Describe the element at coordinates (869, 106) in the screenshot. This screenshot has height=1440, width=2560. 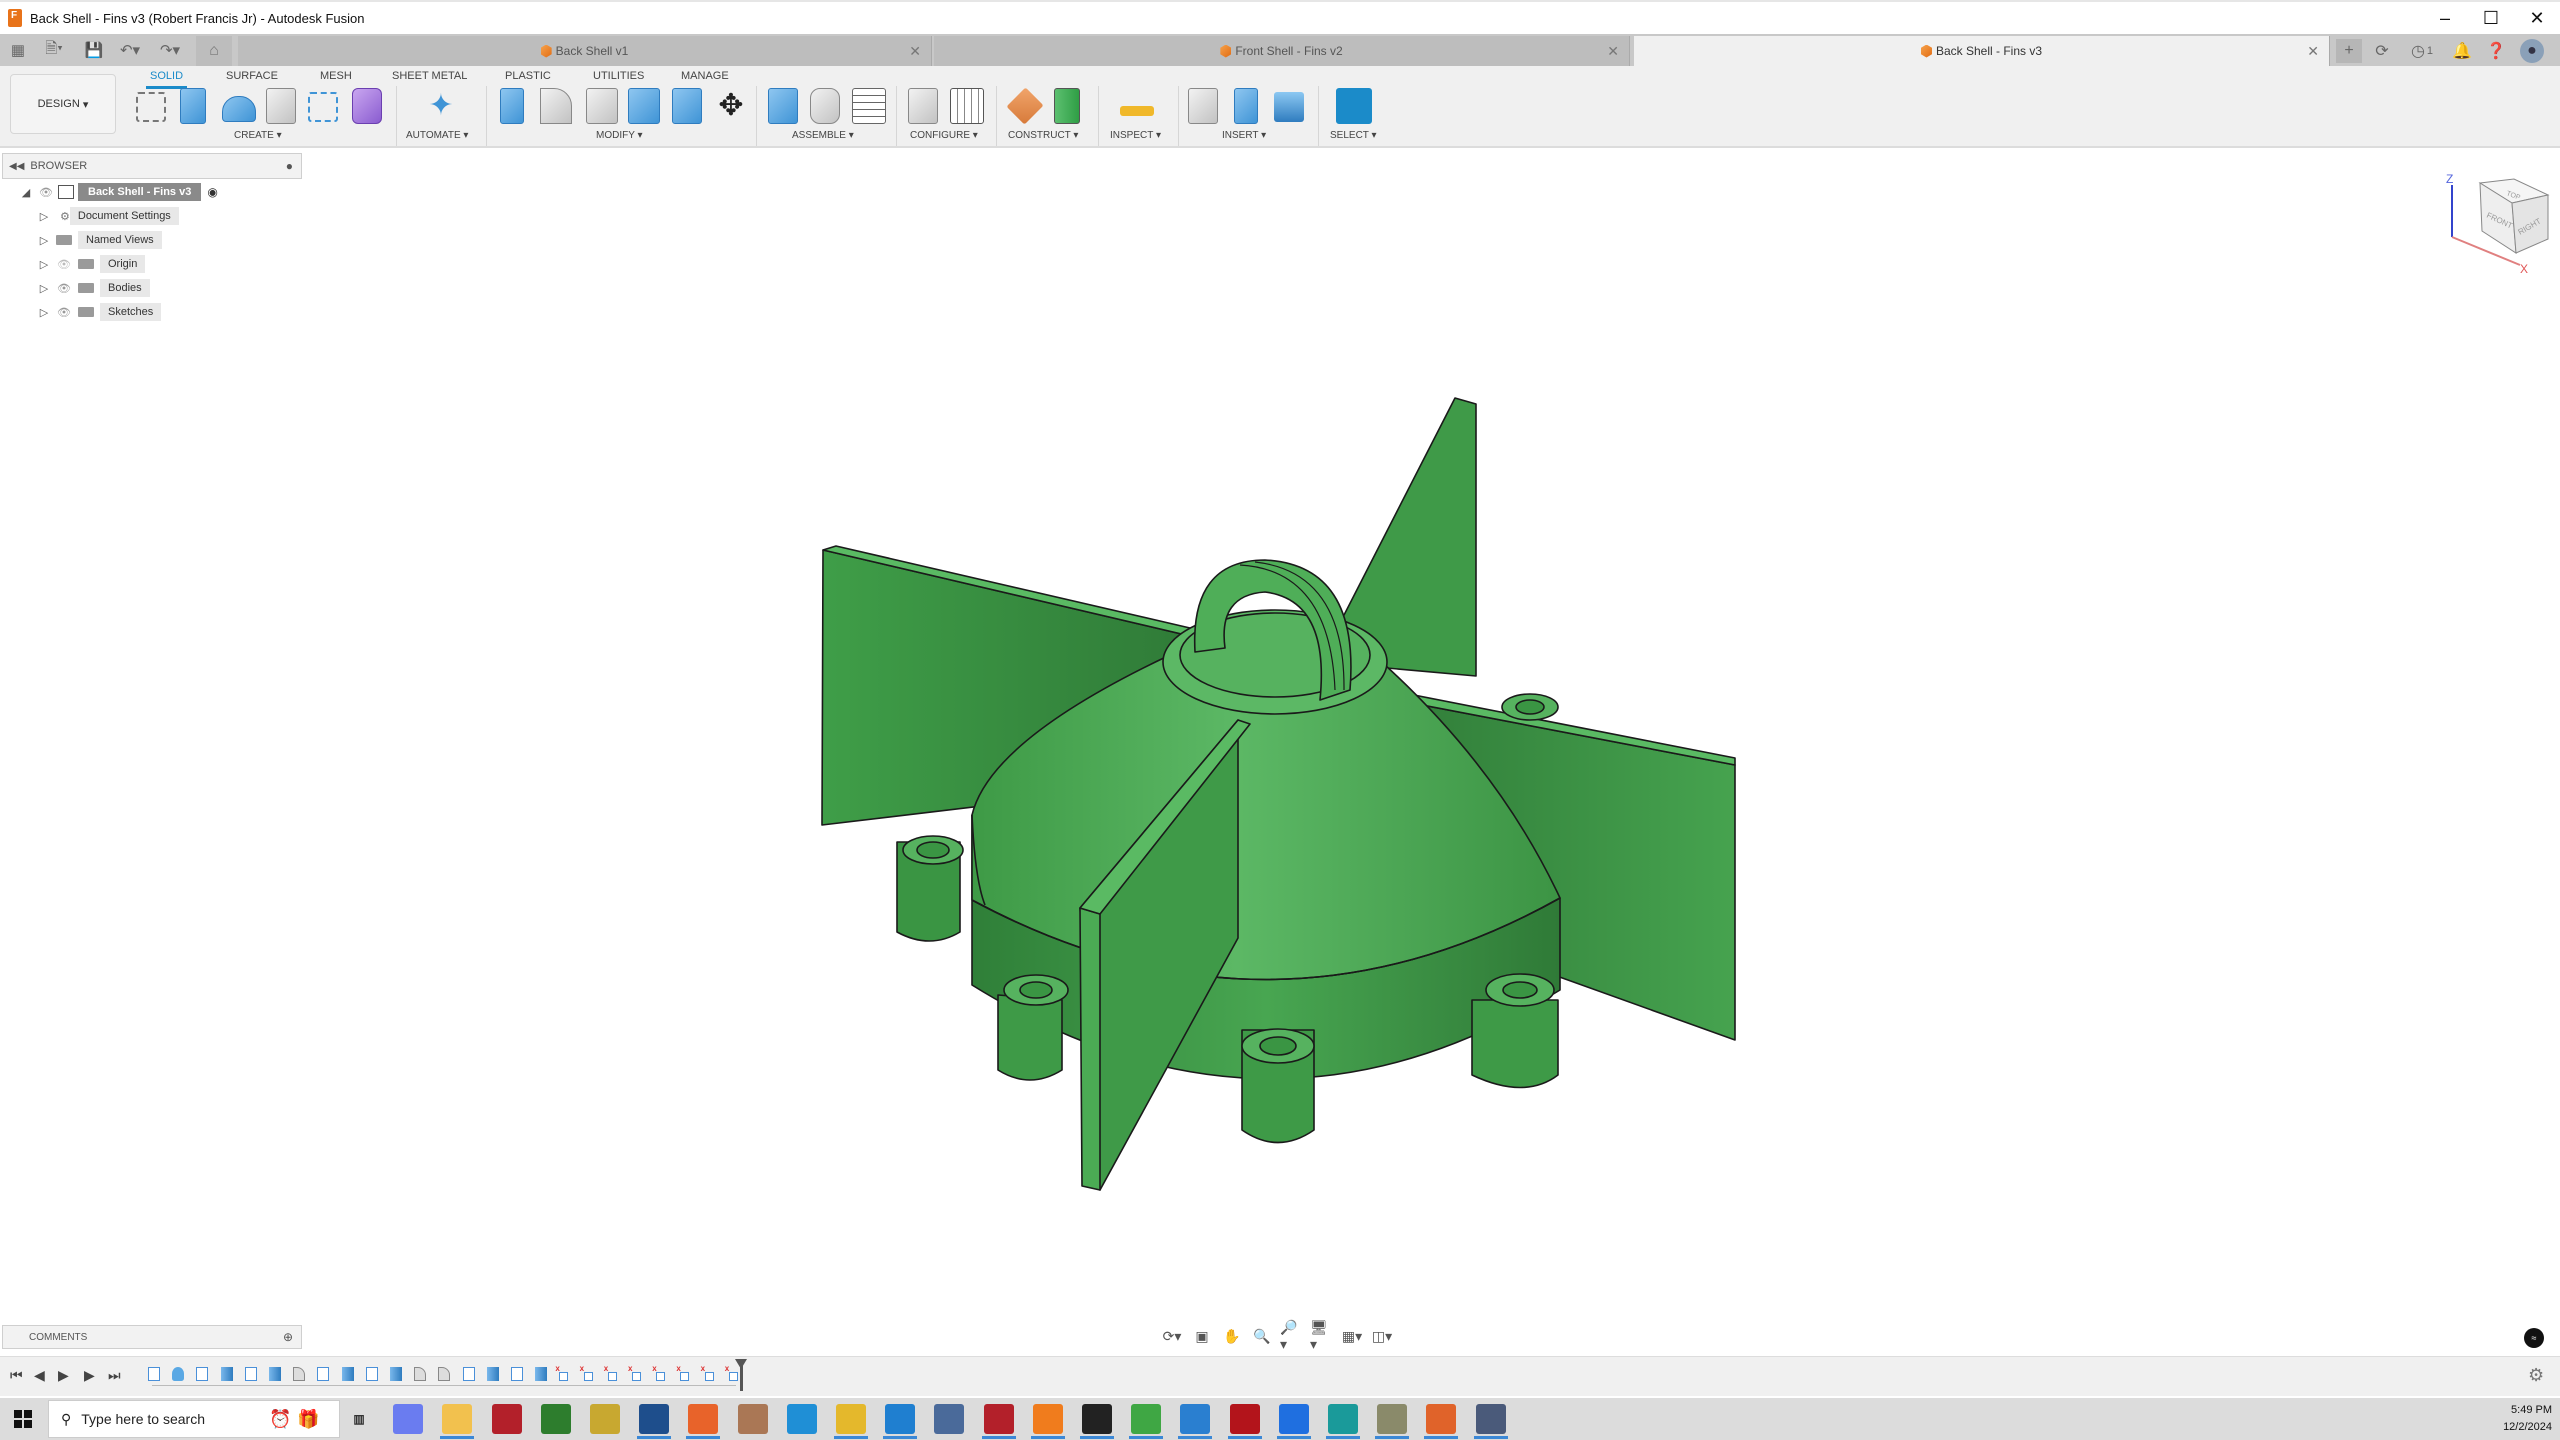
I see `bill-of-materials-icon` at that location.